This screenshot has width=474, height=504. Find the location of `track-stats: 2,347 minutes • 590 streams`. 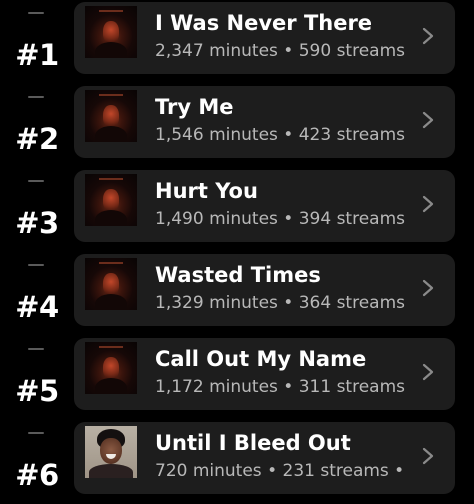

track-stats: 2,347 minutes • 590 streams is located at coordinates (280, 51).